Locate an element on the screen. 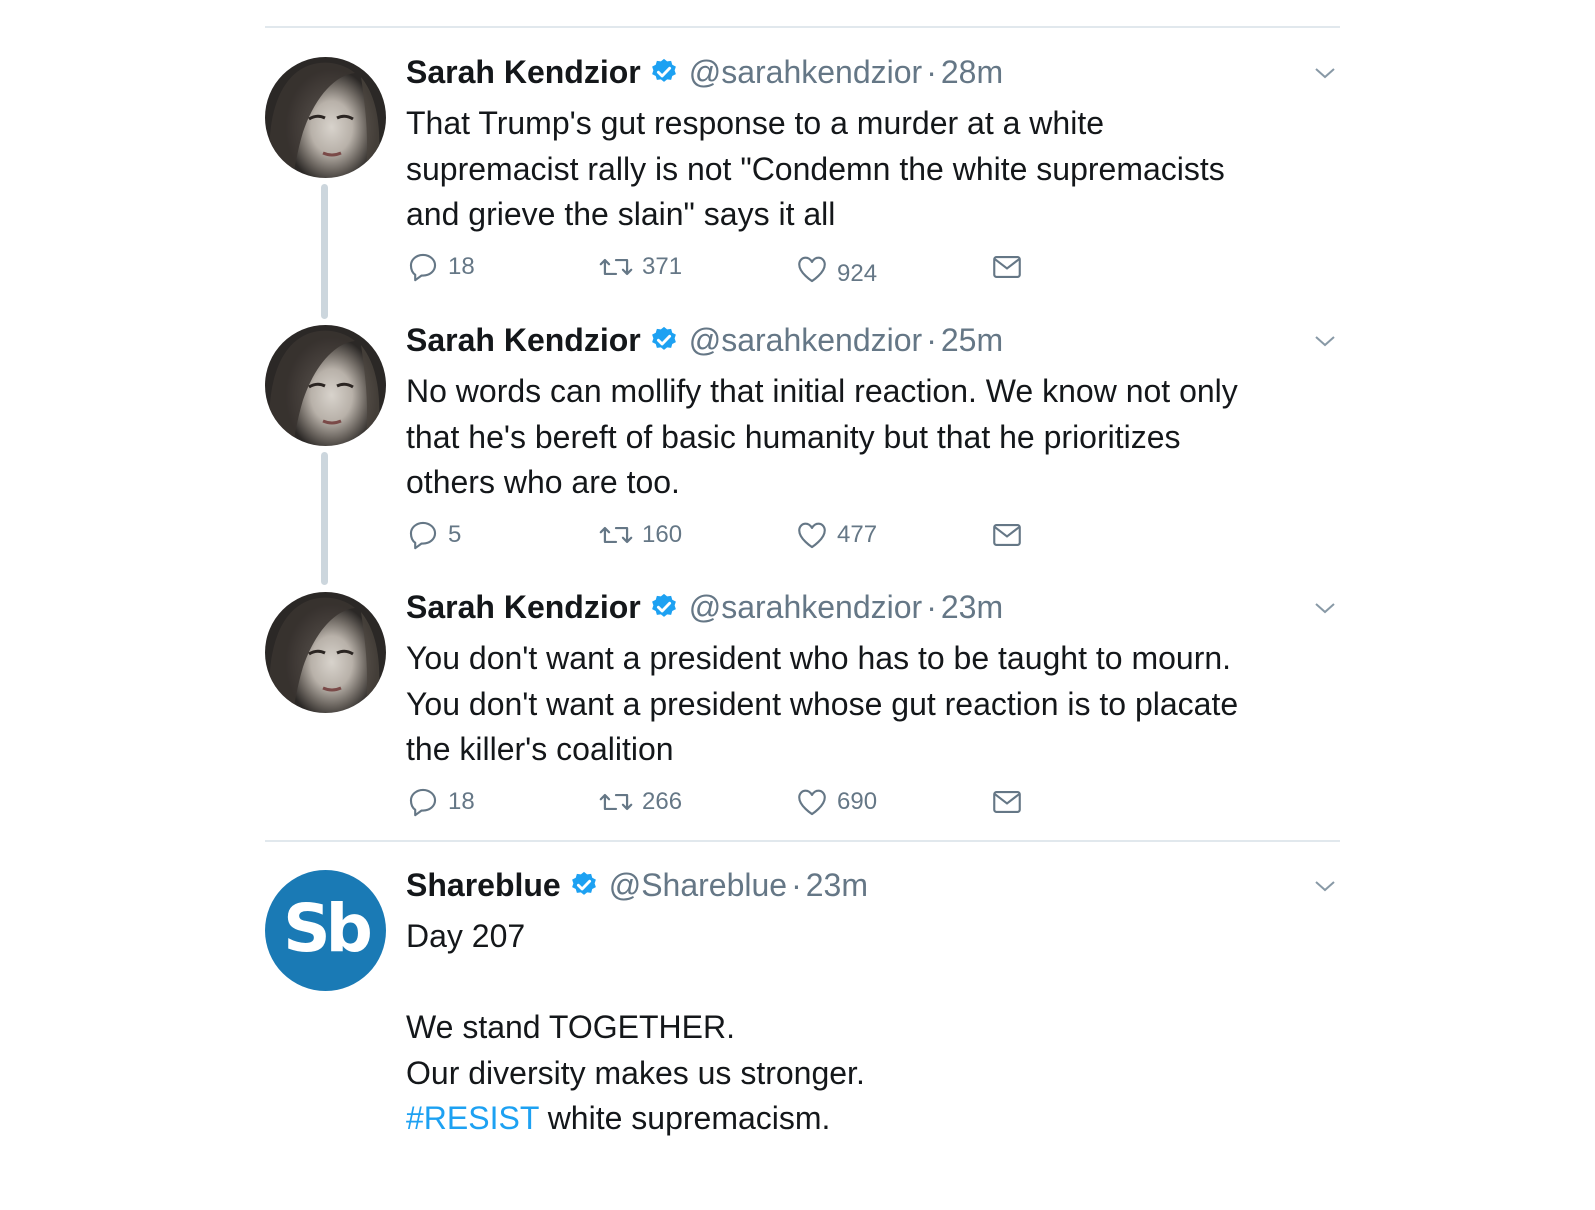  like-button: 690 is located at coordinates (836, 802).